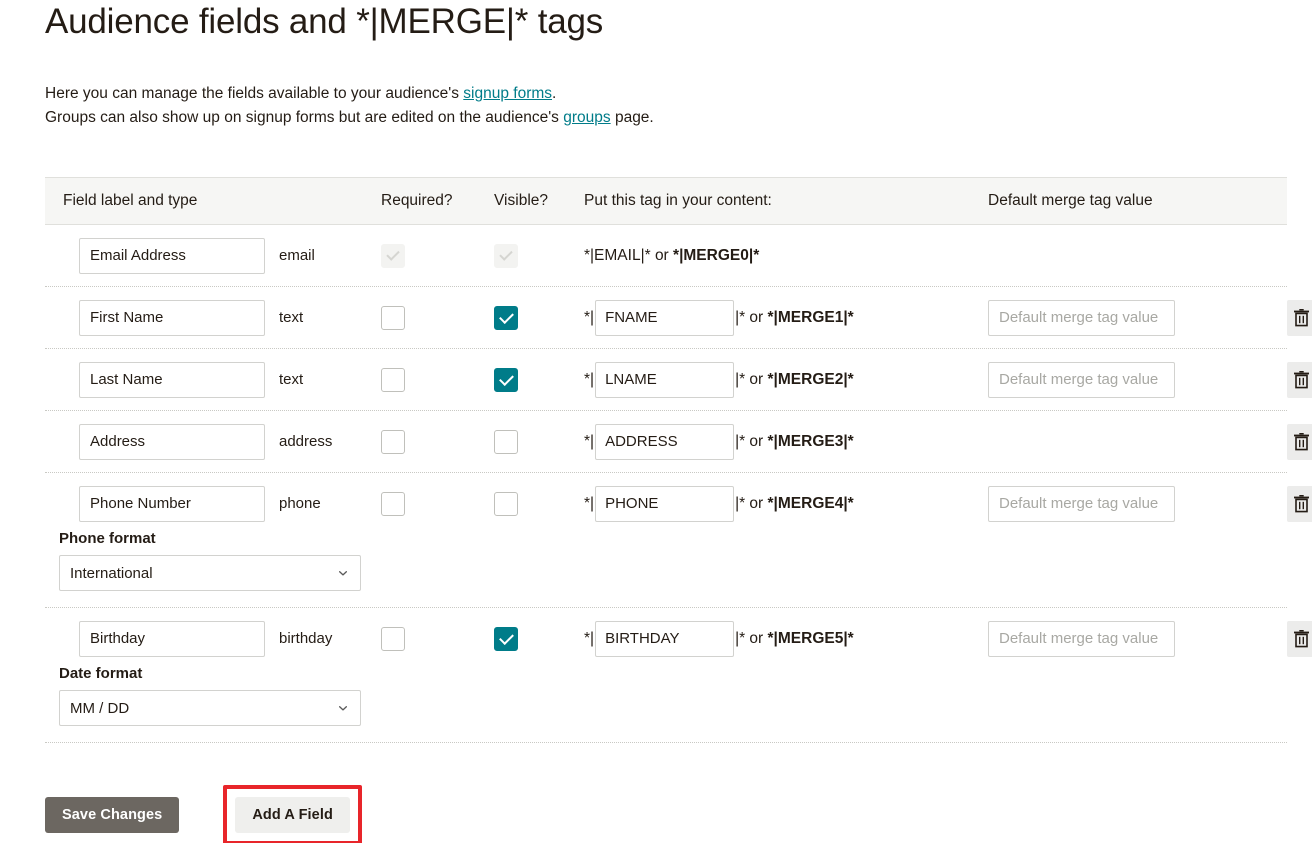 The width and height of the screenshot is (1312, 843). Describe the element at coordinates (632, 117) in the screenshot. I see `intro-line2-part2: page.` at that location.